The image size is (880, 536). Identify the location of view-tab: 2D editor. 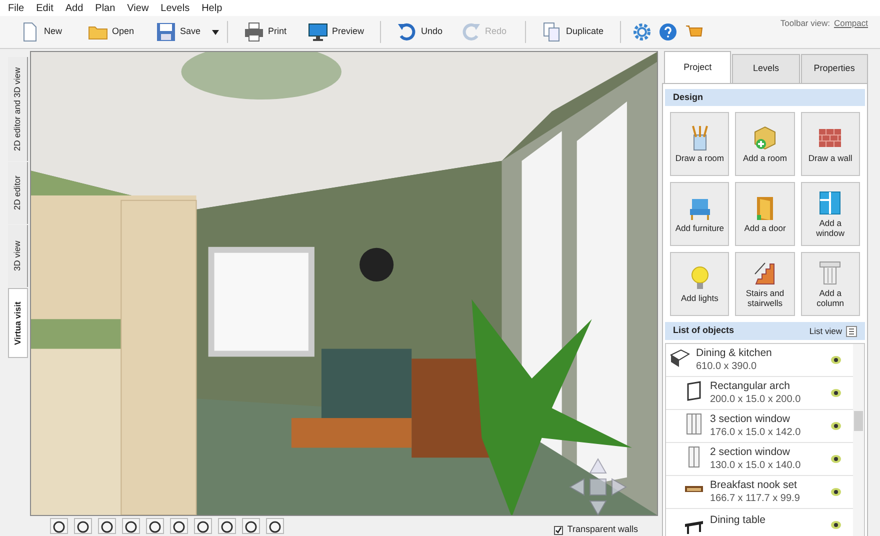
(18, 193).